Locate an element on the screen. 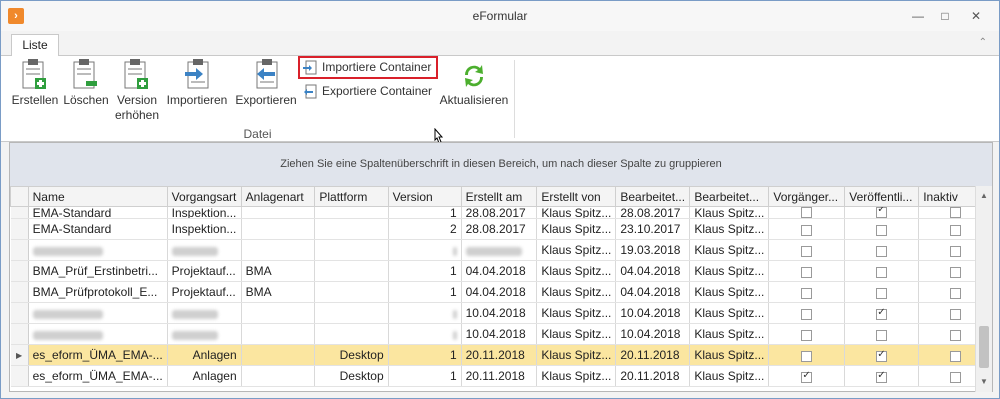 The width and height of the screenshot is (1000, 399). version-erhoehen-button: Version erhöhen is located at coordinates (137, 89).